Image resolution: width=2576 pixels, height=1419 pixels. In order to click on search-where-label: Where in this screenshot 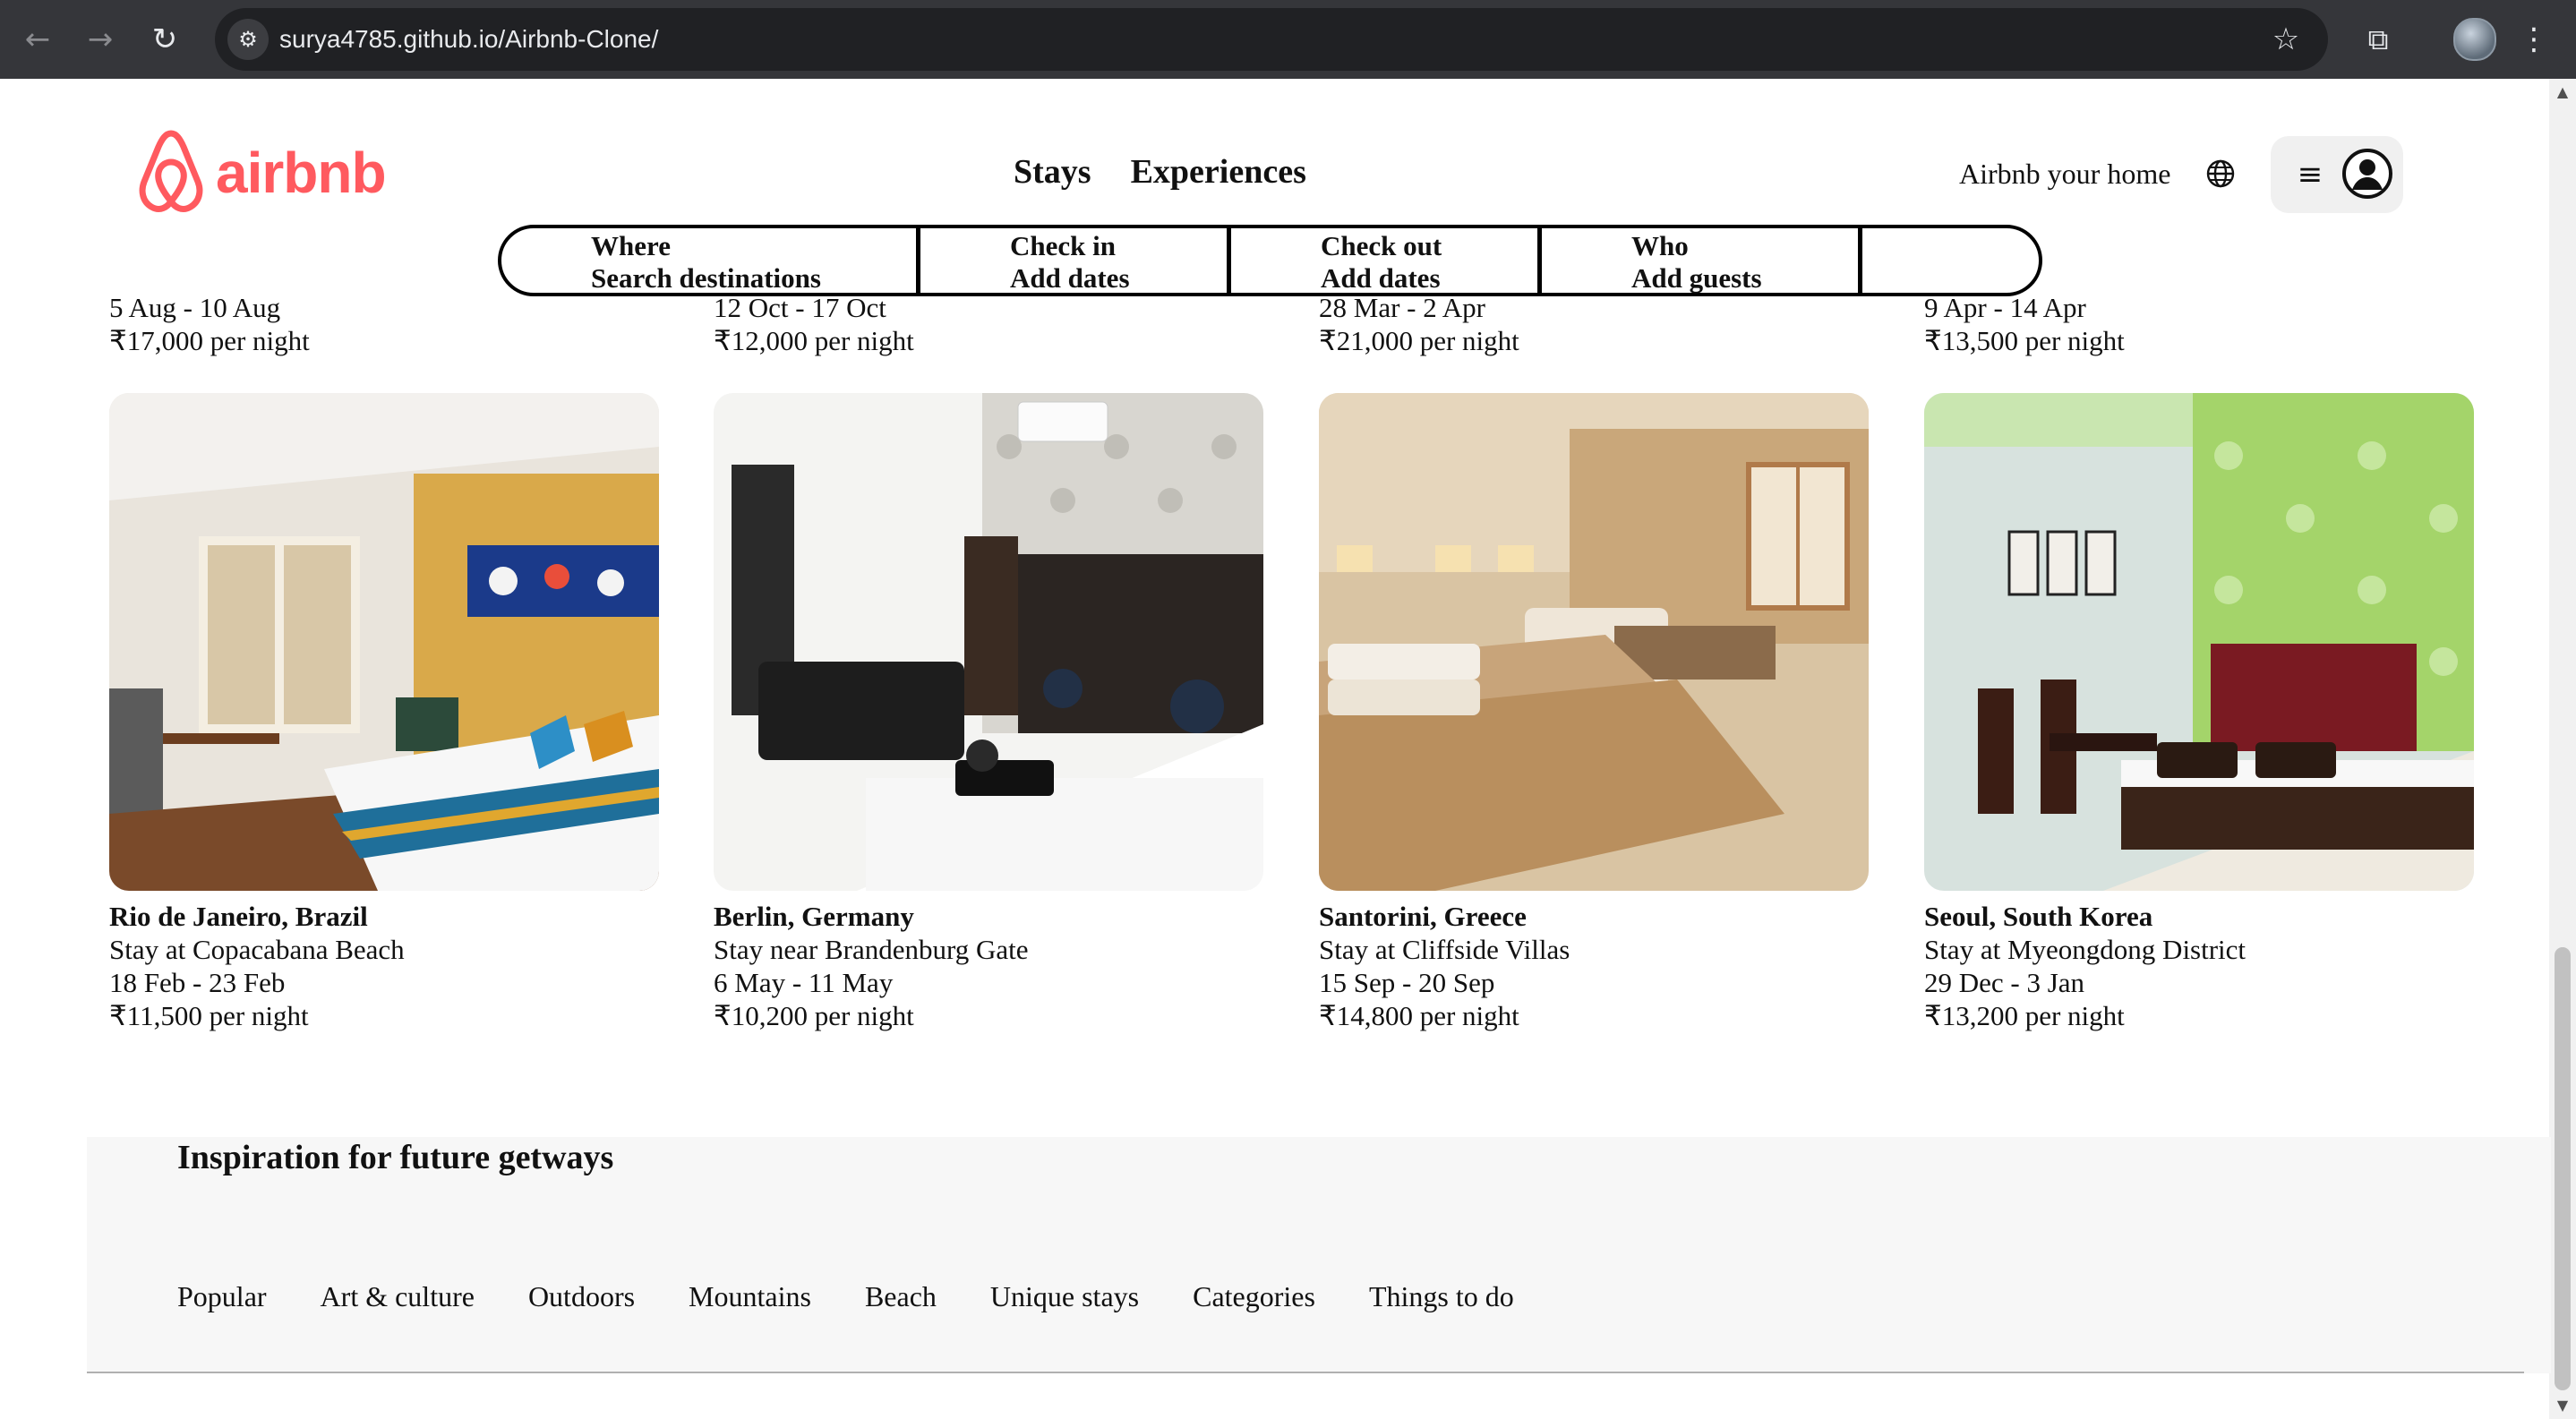, I will do `click(631, 246)`.